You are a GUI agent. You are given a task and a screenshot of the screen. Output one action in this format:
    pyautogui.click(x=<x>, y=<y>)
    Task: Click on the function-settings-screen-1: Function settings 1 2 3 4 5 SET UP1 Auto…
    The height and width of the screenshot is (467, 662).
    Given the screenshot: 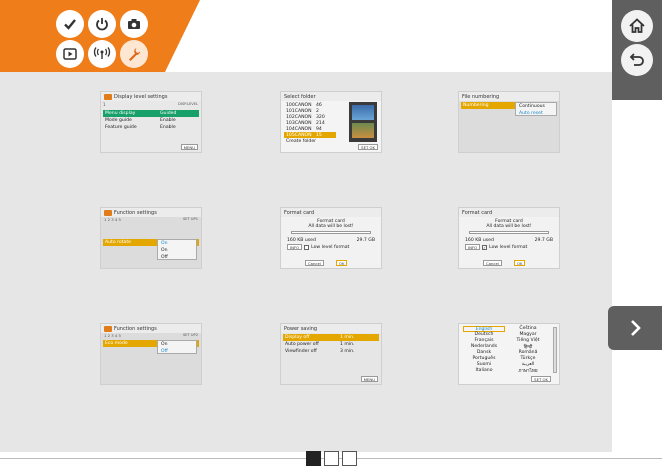 What is the action you would take?
    pyautogui.click(x=151, y=238)
    